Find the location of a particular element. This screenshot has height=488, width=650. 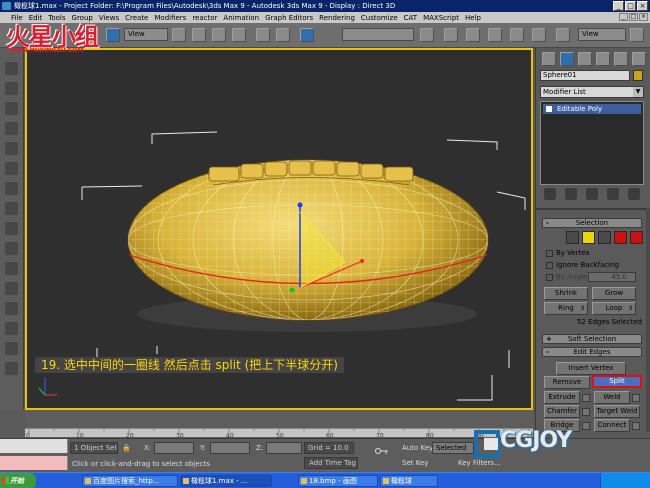

edit-edges-rollout-header: - Edit Edges is located at coordinates (592, 352).